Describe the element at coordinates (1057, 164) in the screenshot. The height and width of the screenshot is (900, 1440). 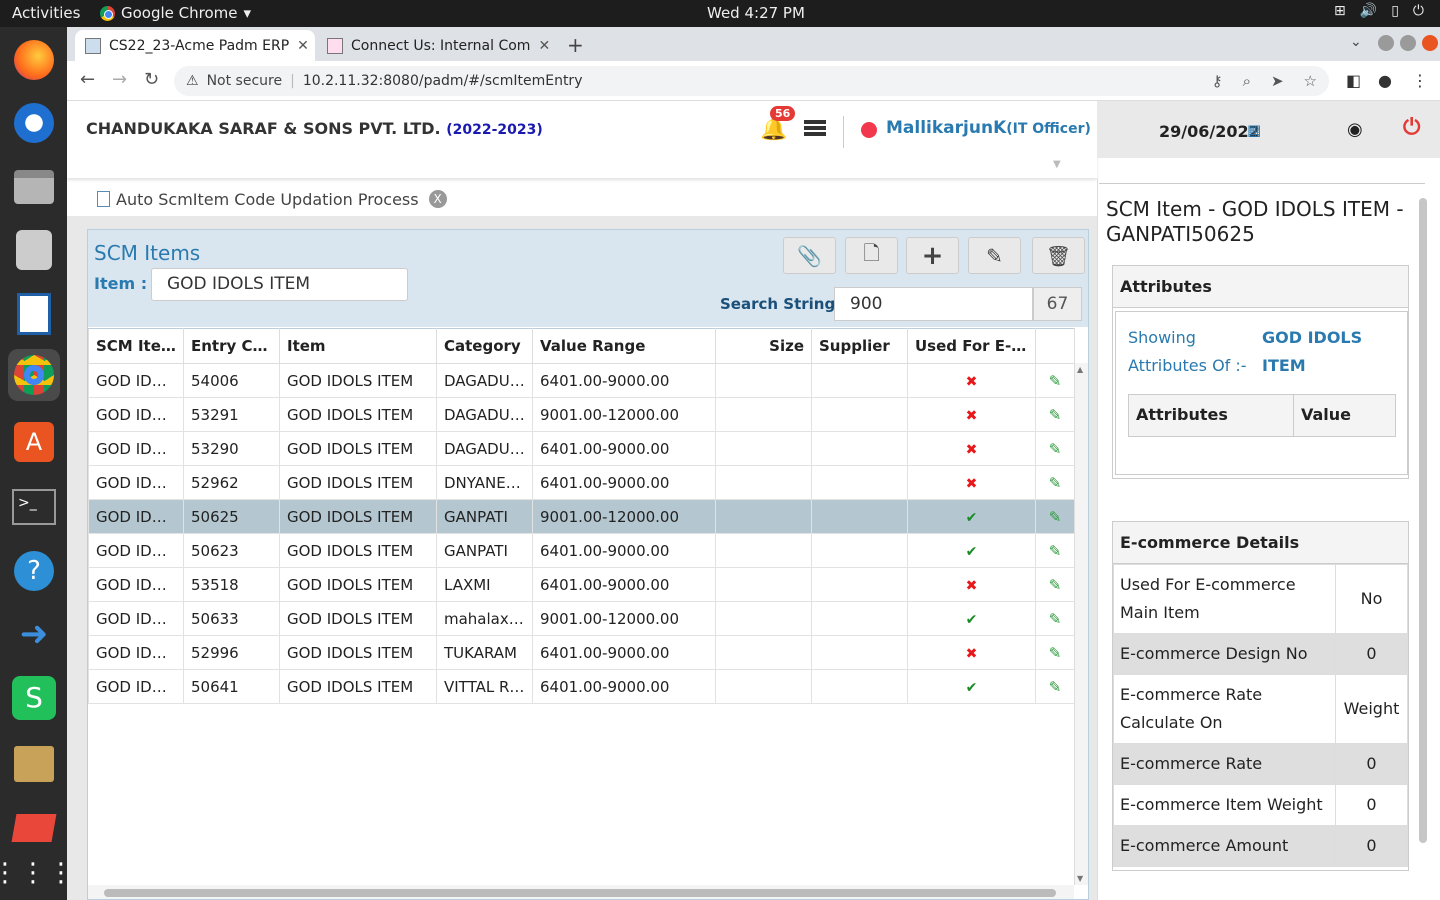
I see `header-collapse-icon: ▼` at that location.